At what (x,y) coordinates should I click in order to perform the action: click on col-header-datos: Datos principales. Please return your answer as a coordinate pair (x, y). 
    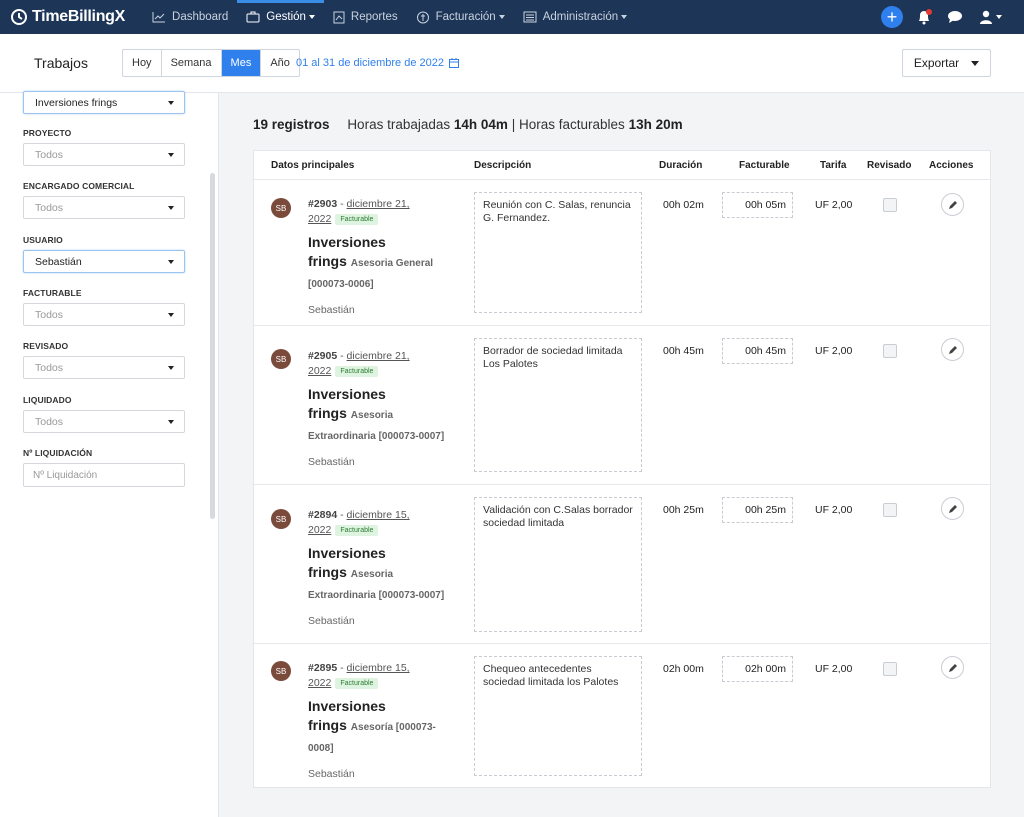
    Looking at the image, I should click on (313, 165).